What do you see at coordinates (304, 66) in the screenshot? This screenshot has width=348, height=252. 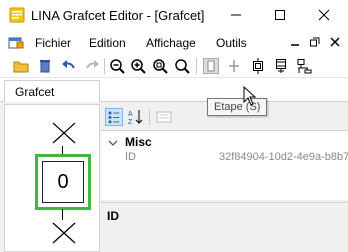 I see `divergence-icon` at bounding box center [304, 66].